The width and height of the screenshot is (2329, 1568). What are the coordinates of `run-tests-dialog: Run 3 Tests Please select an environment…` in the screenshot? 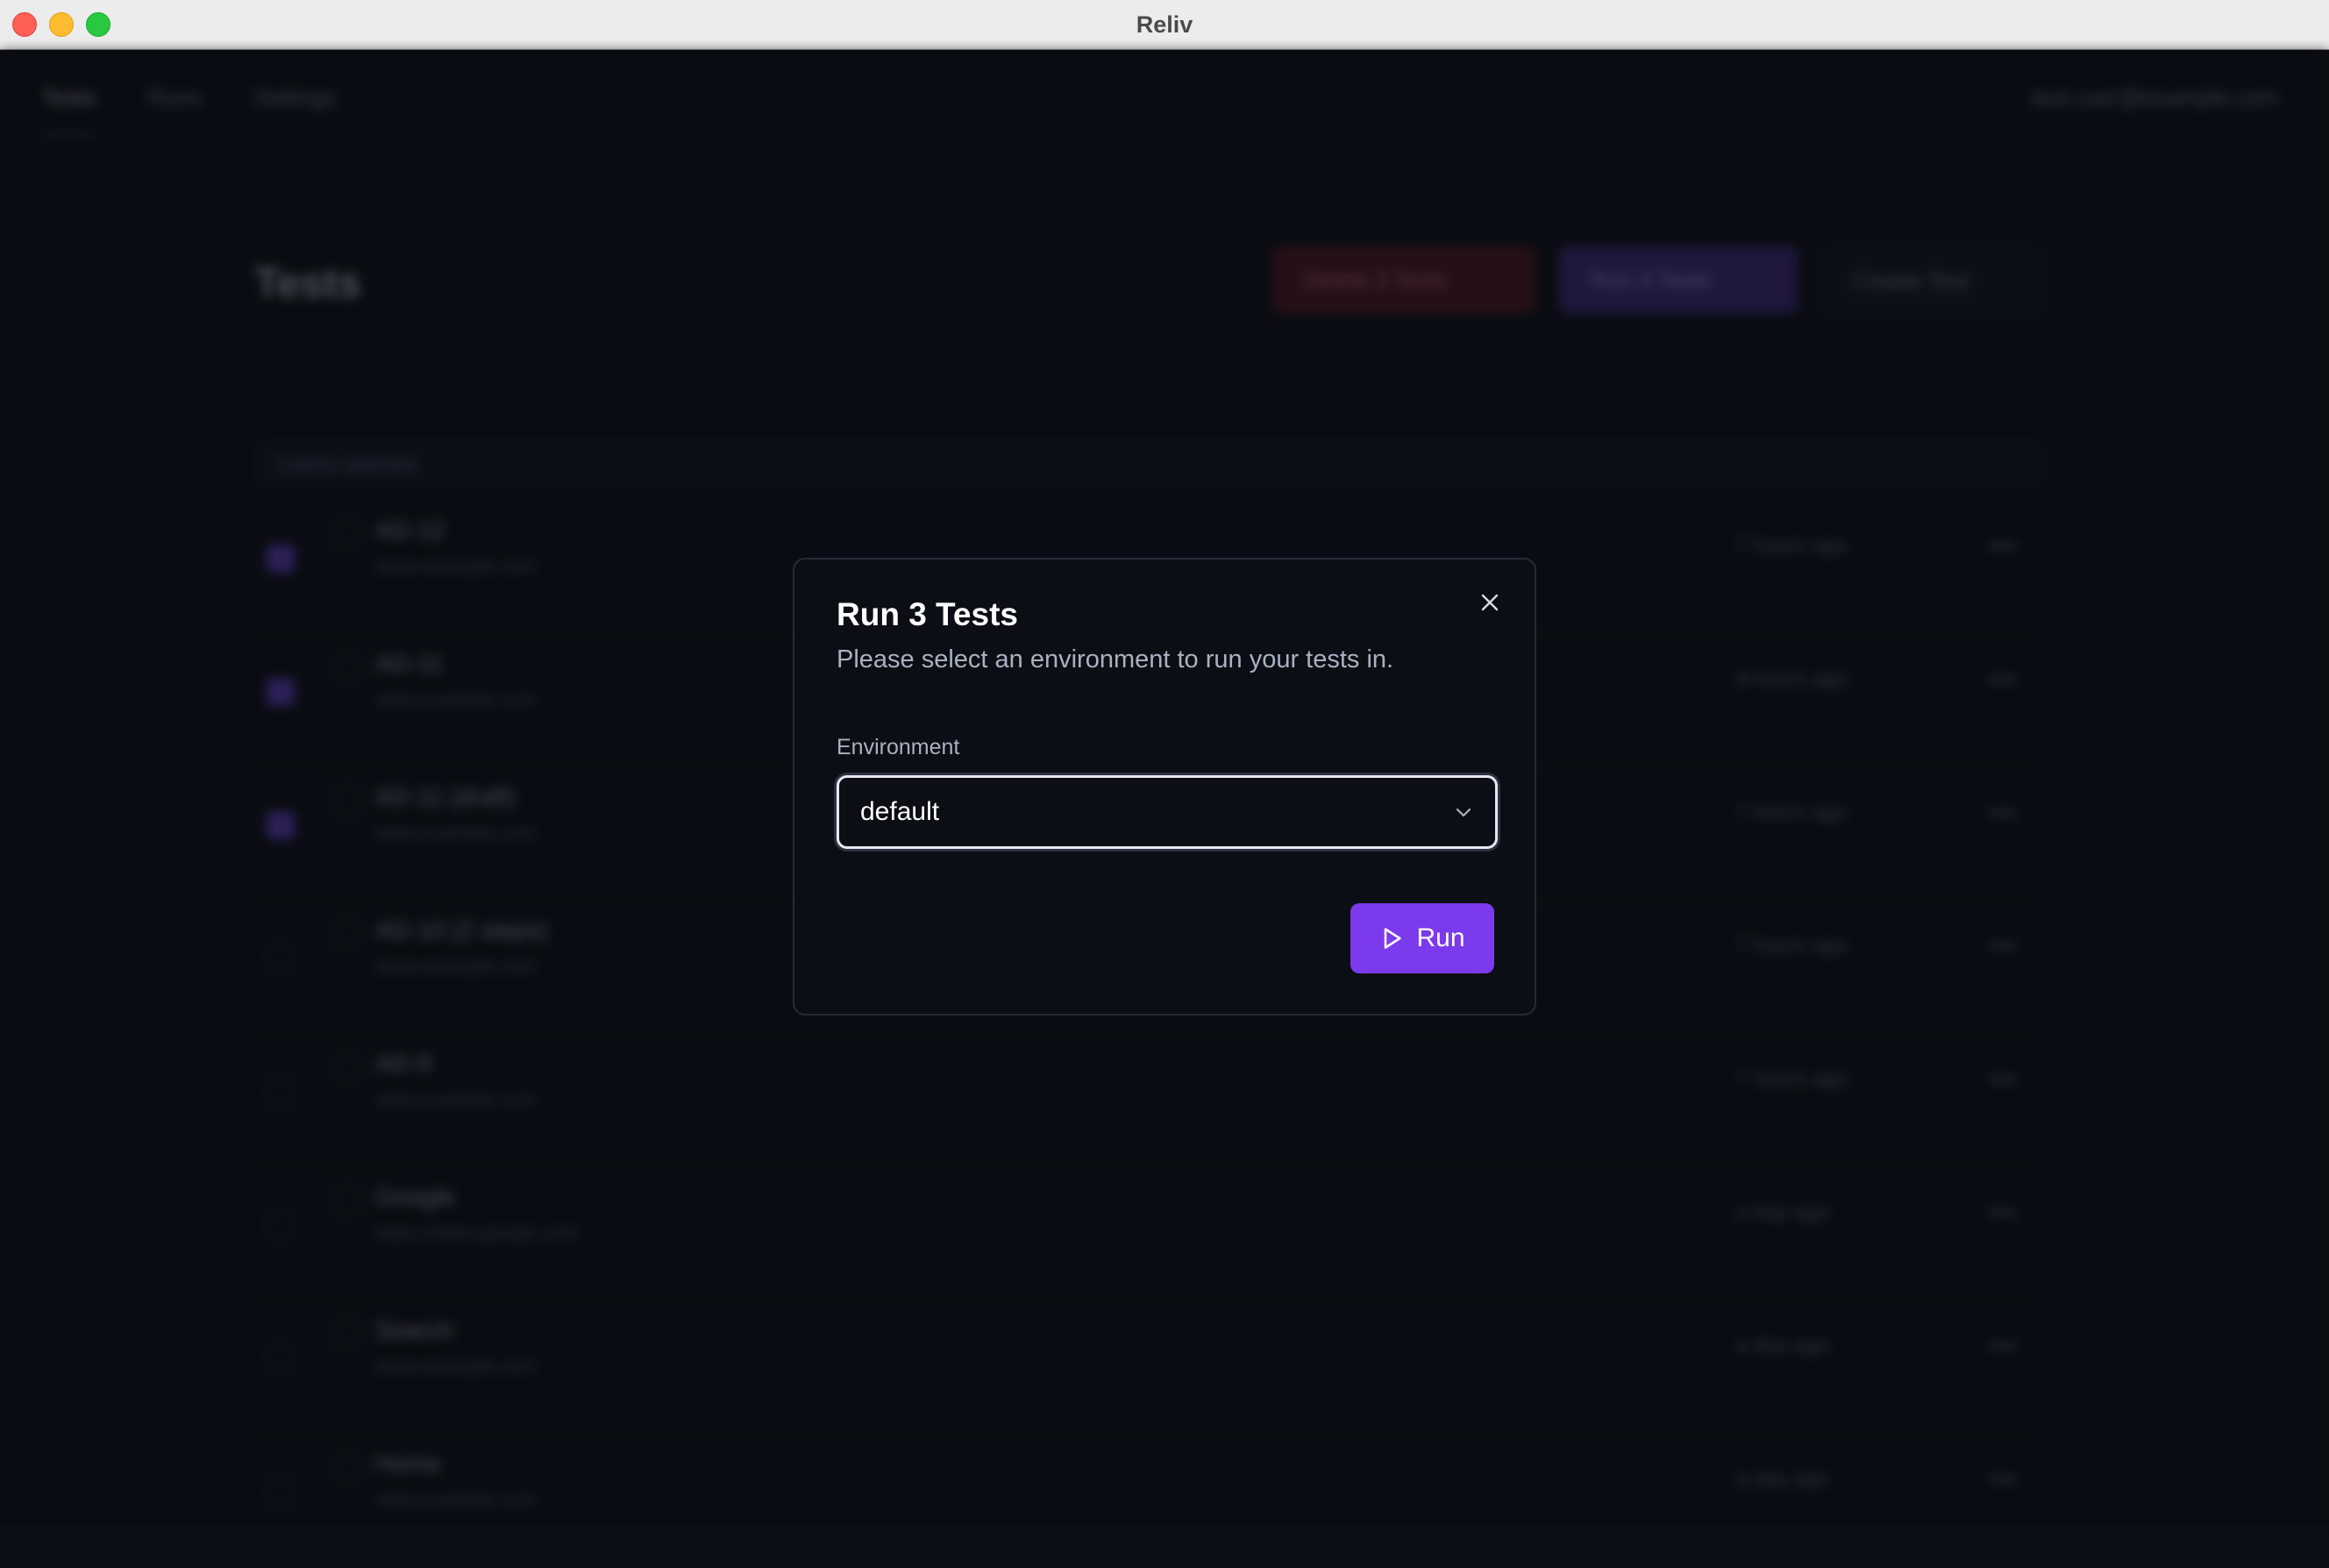 It's located at (1164, 787).